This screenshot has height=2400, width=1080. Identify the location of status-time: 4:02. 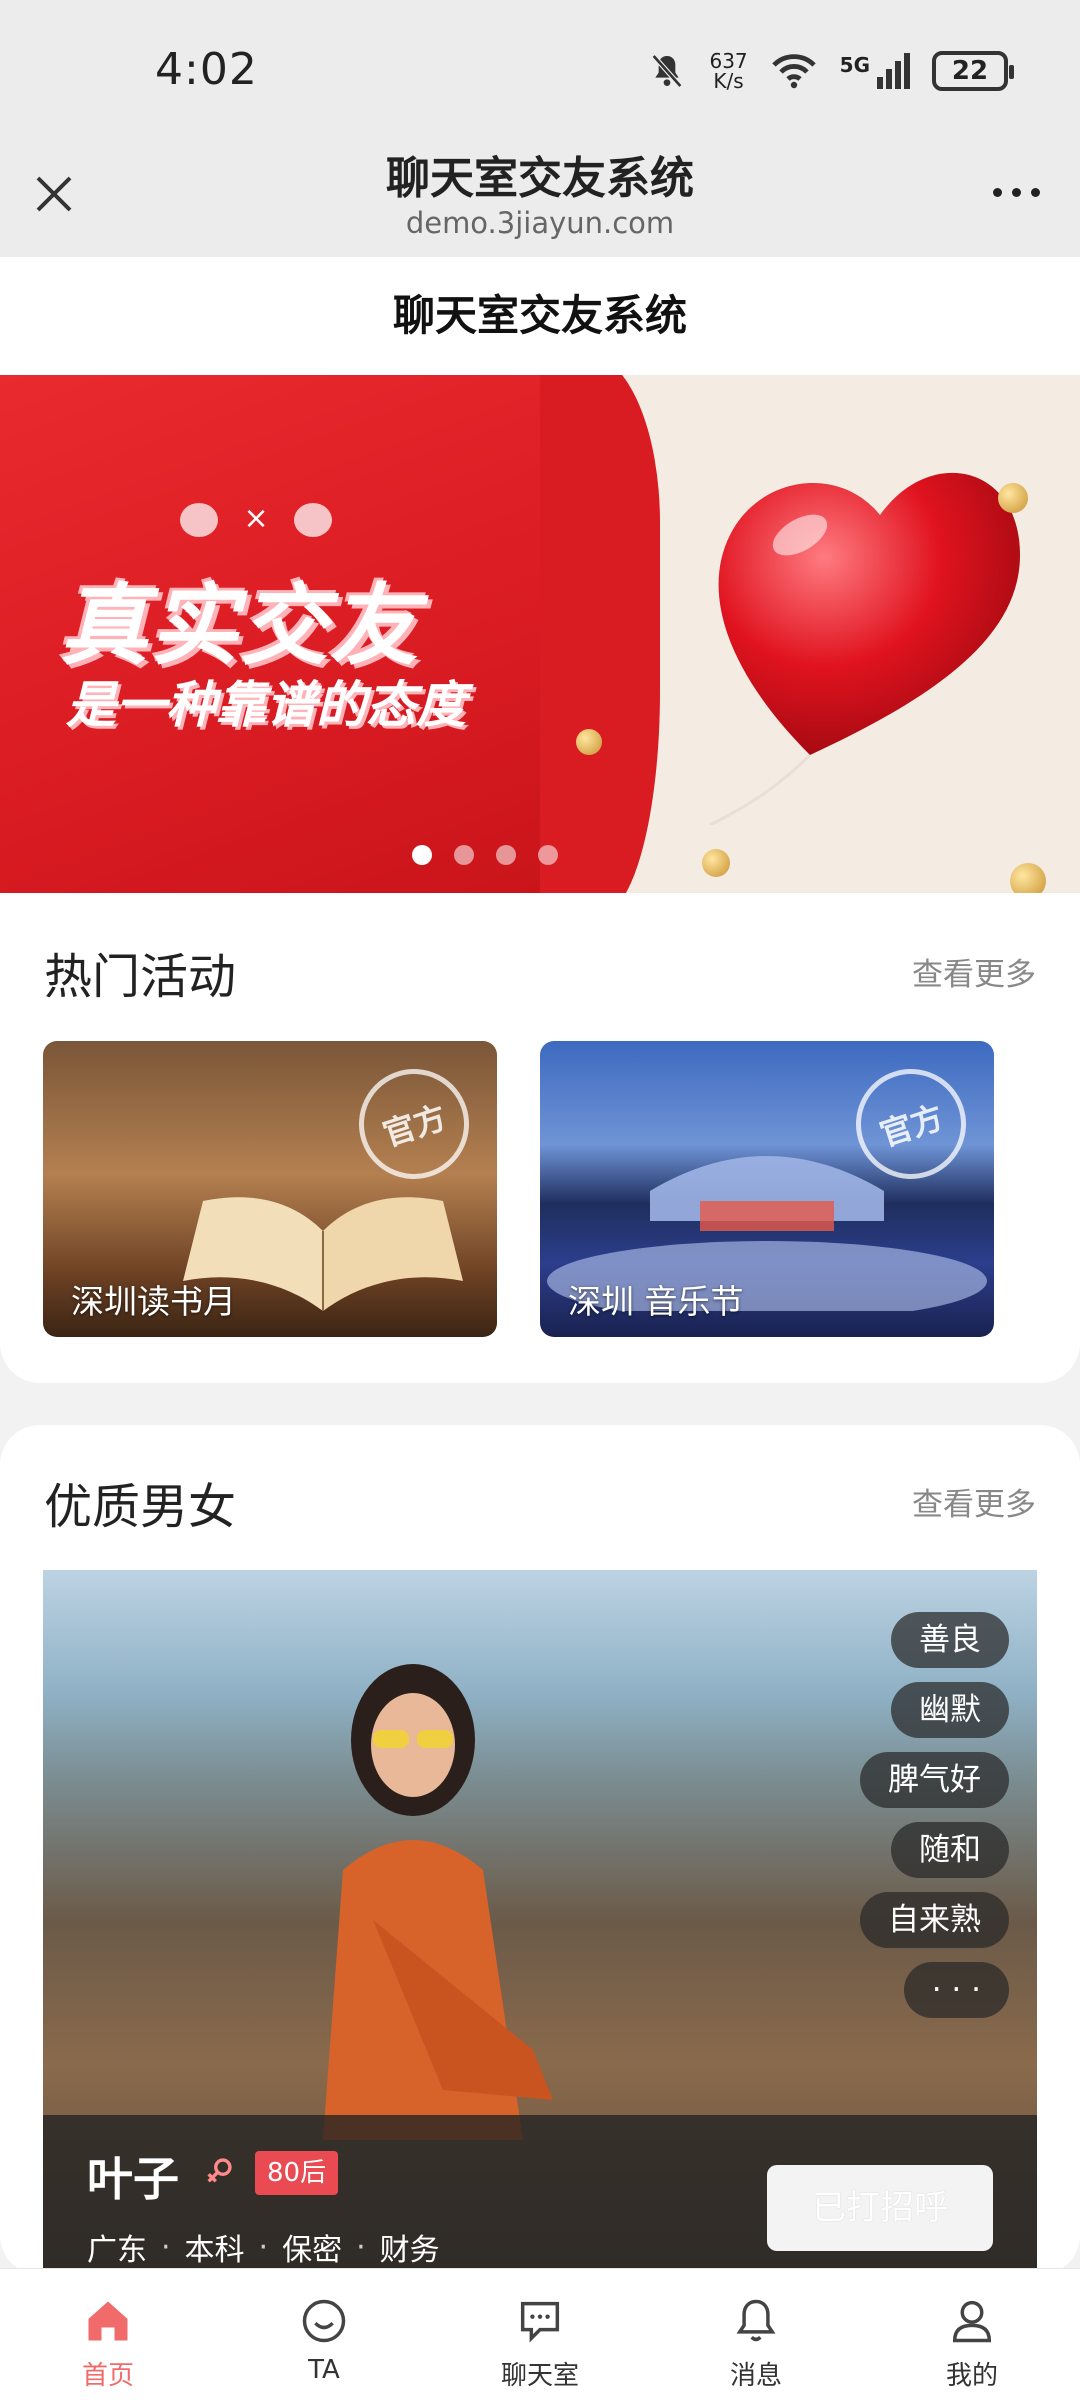
(206, 69).